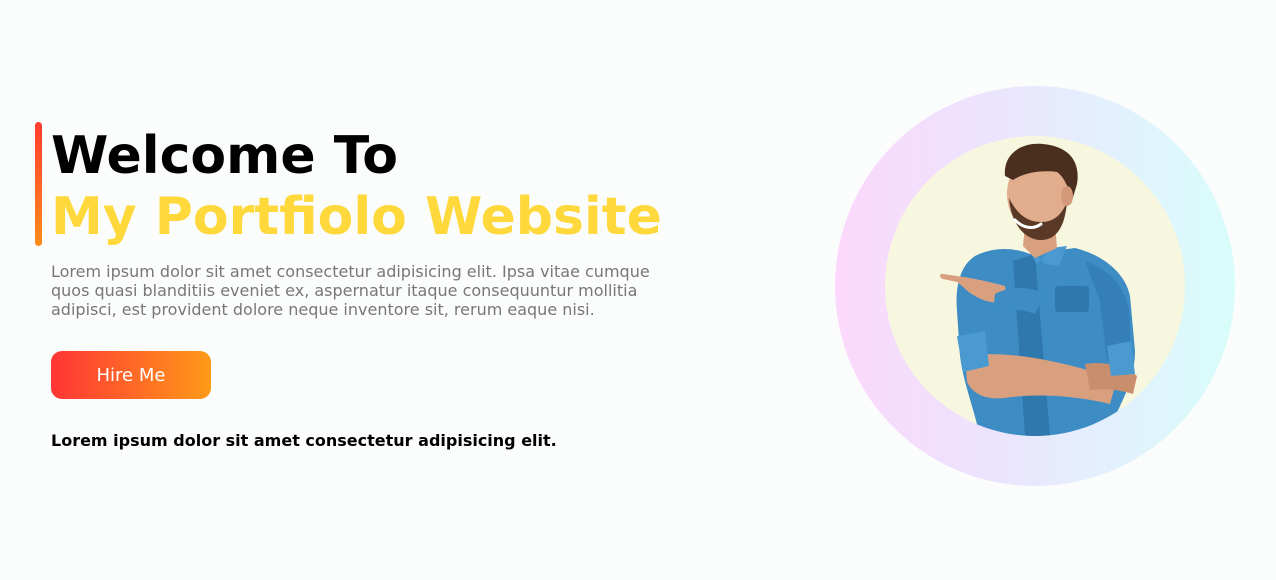 Image resolution: width=1276 pixels, height=580 pixels. Describe the element at coordinates (356, 217) in the screenshot. I see `hero-title-highlight: My Portfiolo Website` at that location.